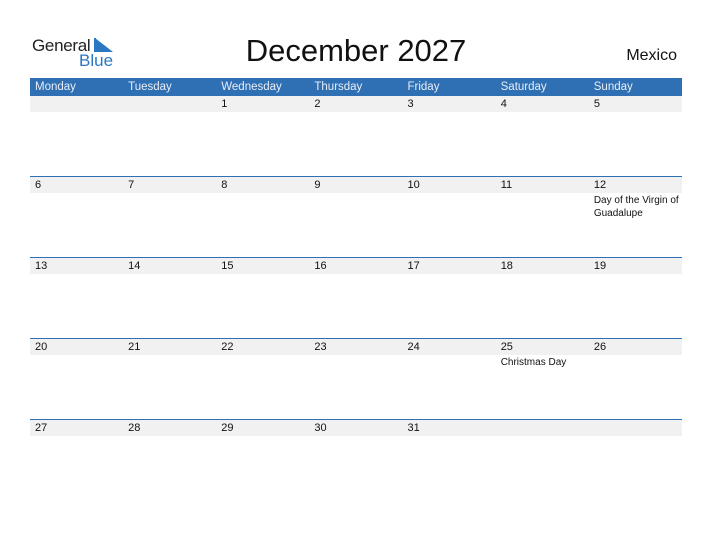 This screenshot has width=712, height=550. What do you see at coordinates (449, 135) in the screenshot?
I see `day-cell: 3` at bounding box center [449, 135].